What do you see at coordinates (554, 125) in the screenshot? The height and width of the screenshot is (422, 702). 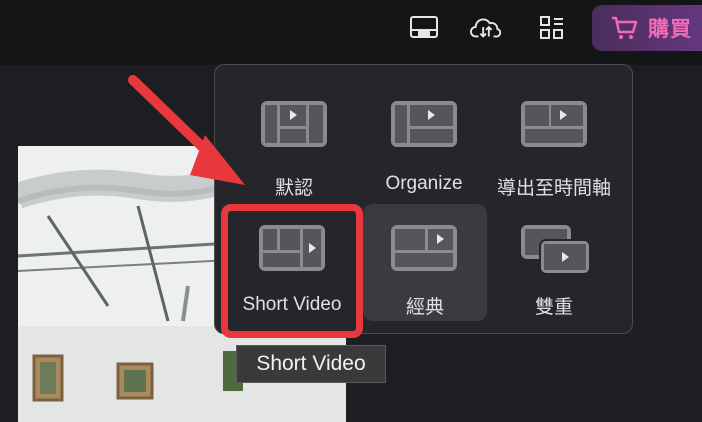 I see `export-timeline-layout-icon` at bounding box center [554, 125].